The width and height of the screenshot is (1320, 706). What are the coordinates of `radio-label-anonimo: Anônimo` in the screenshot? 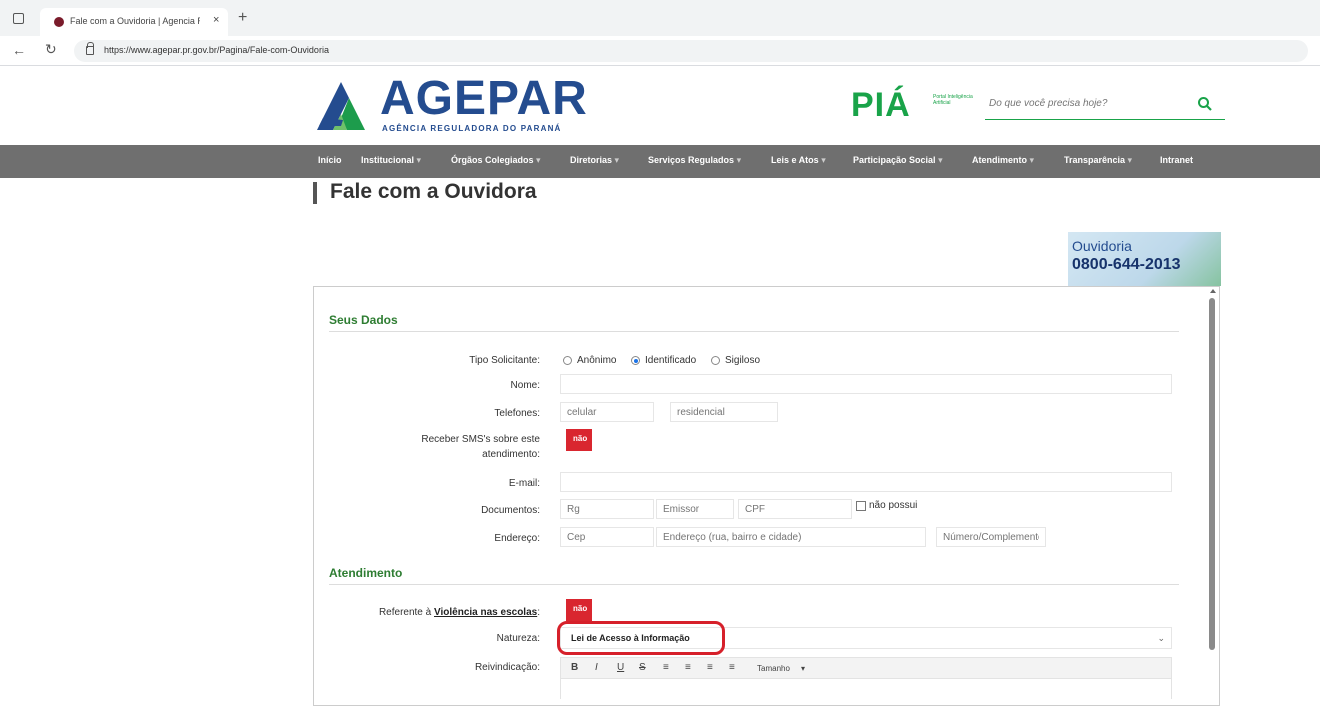 It's located at (596, 360).